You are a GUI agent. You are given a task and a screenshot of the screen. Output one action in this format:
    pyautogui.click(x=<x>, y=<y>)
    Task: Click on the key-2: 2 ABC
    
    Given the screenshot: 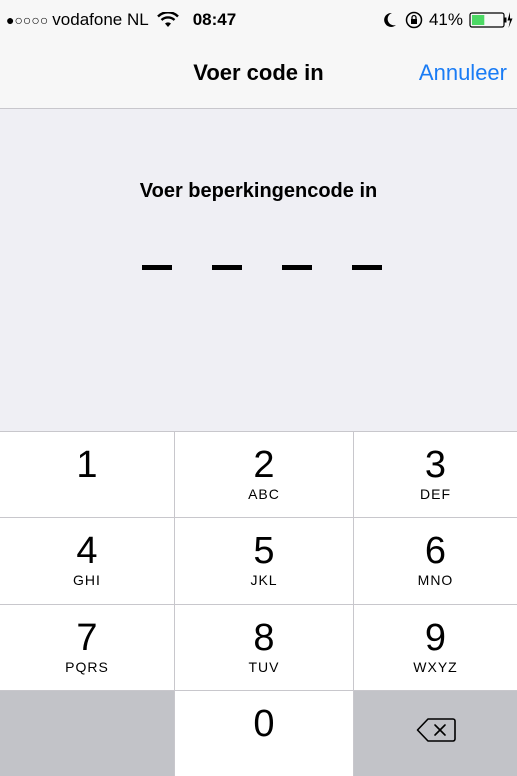 What is the action you would take?
    pyautogui.click(x=264, y=474)
    